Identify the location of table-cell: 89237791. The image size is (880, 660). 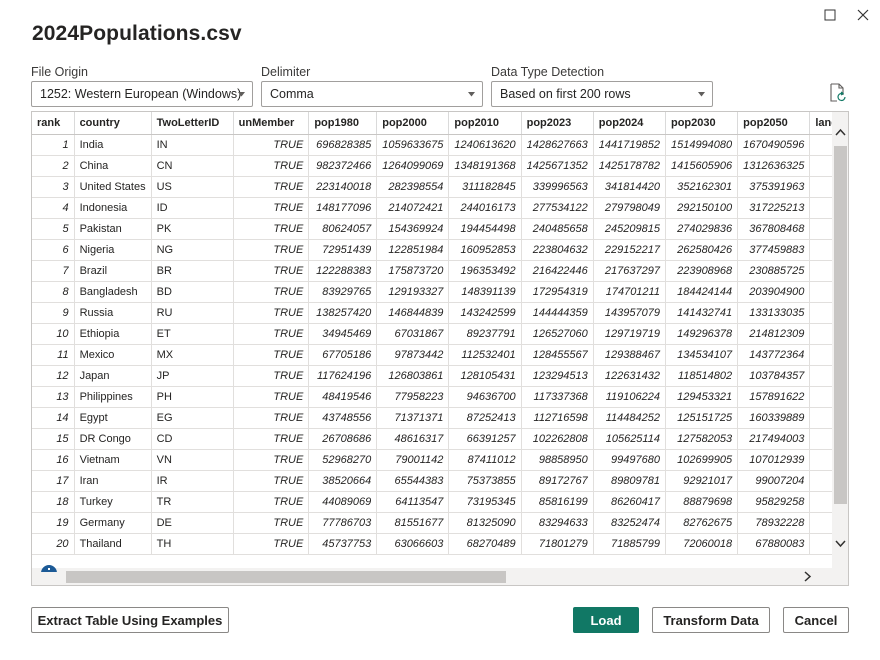
(485, 334).